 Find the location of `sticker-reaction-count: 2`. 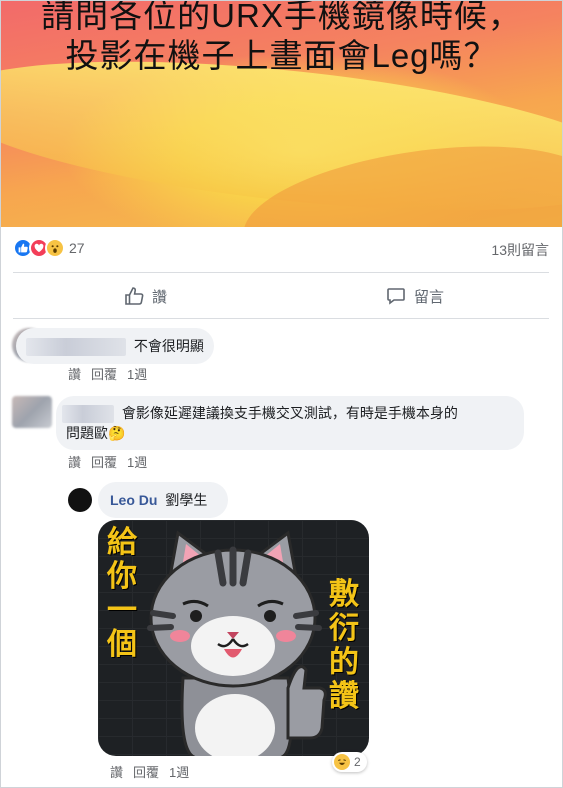

sticker-reaction-count: 2 is located at coordinates (357, 762).